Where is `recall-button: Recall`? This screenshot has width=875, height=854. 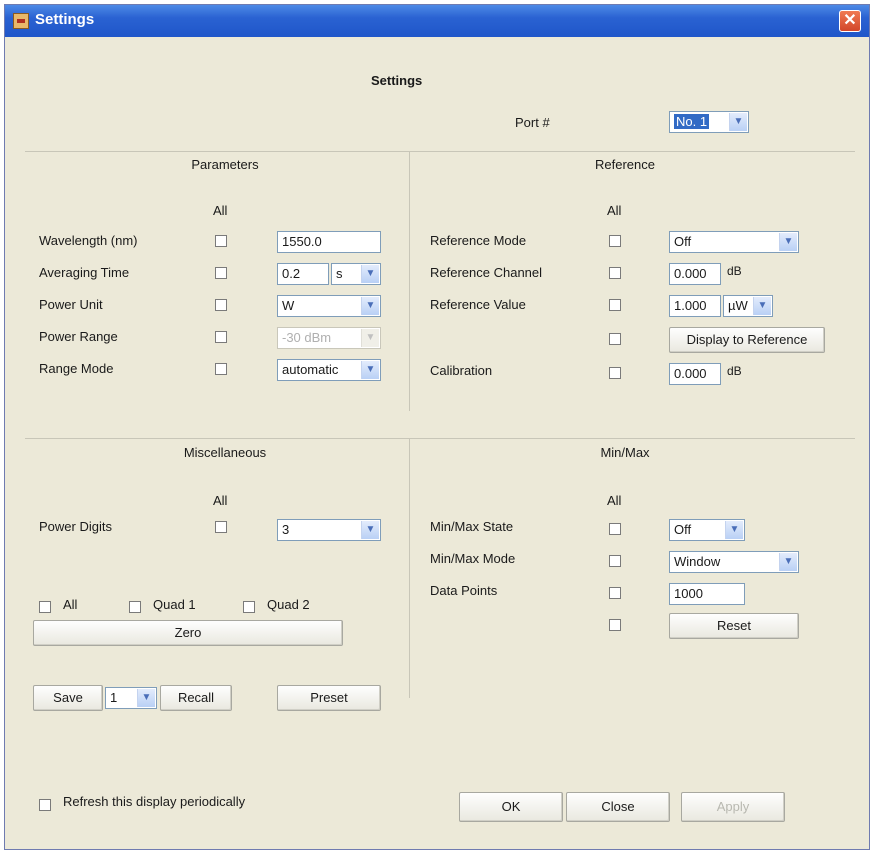 recall-button: Recall is located at coordinates (196, 698).